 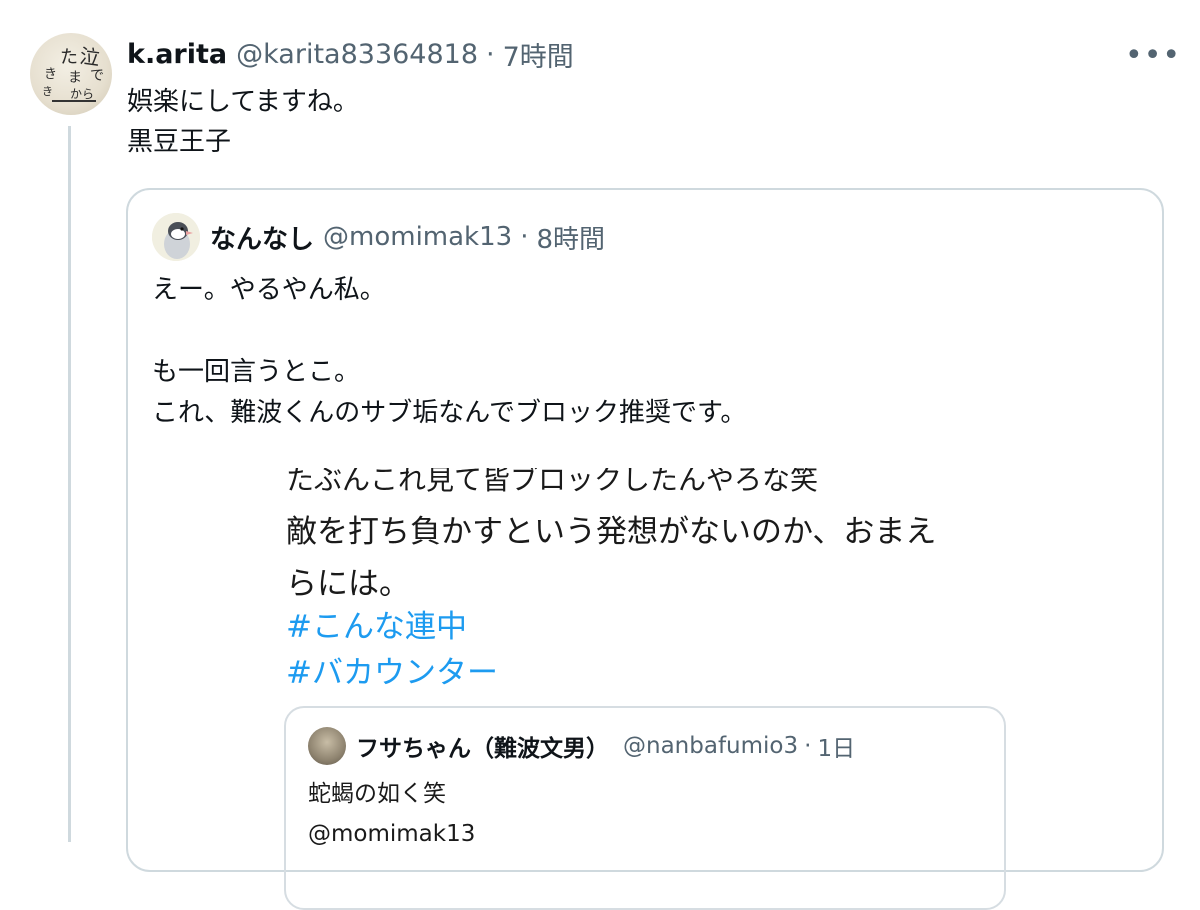 I want to click on inner-header: フサちゃん（難波文男） @nanbafumio3 · 1日, so click(x=605, y=746).